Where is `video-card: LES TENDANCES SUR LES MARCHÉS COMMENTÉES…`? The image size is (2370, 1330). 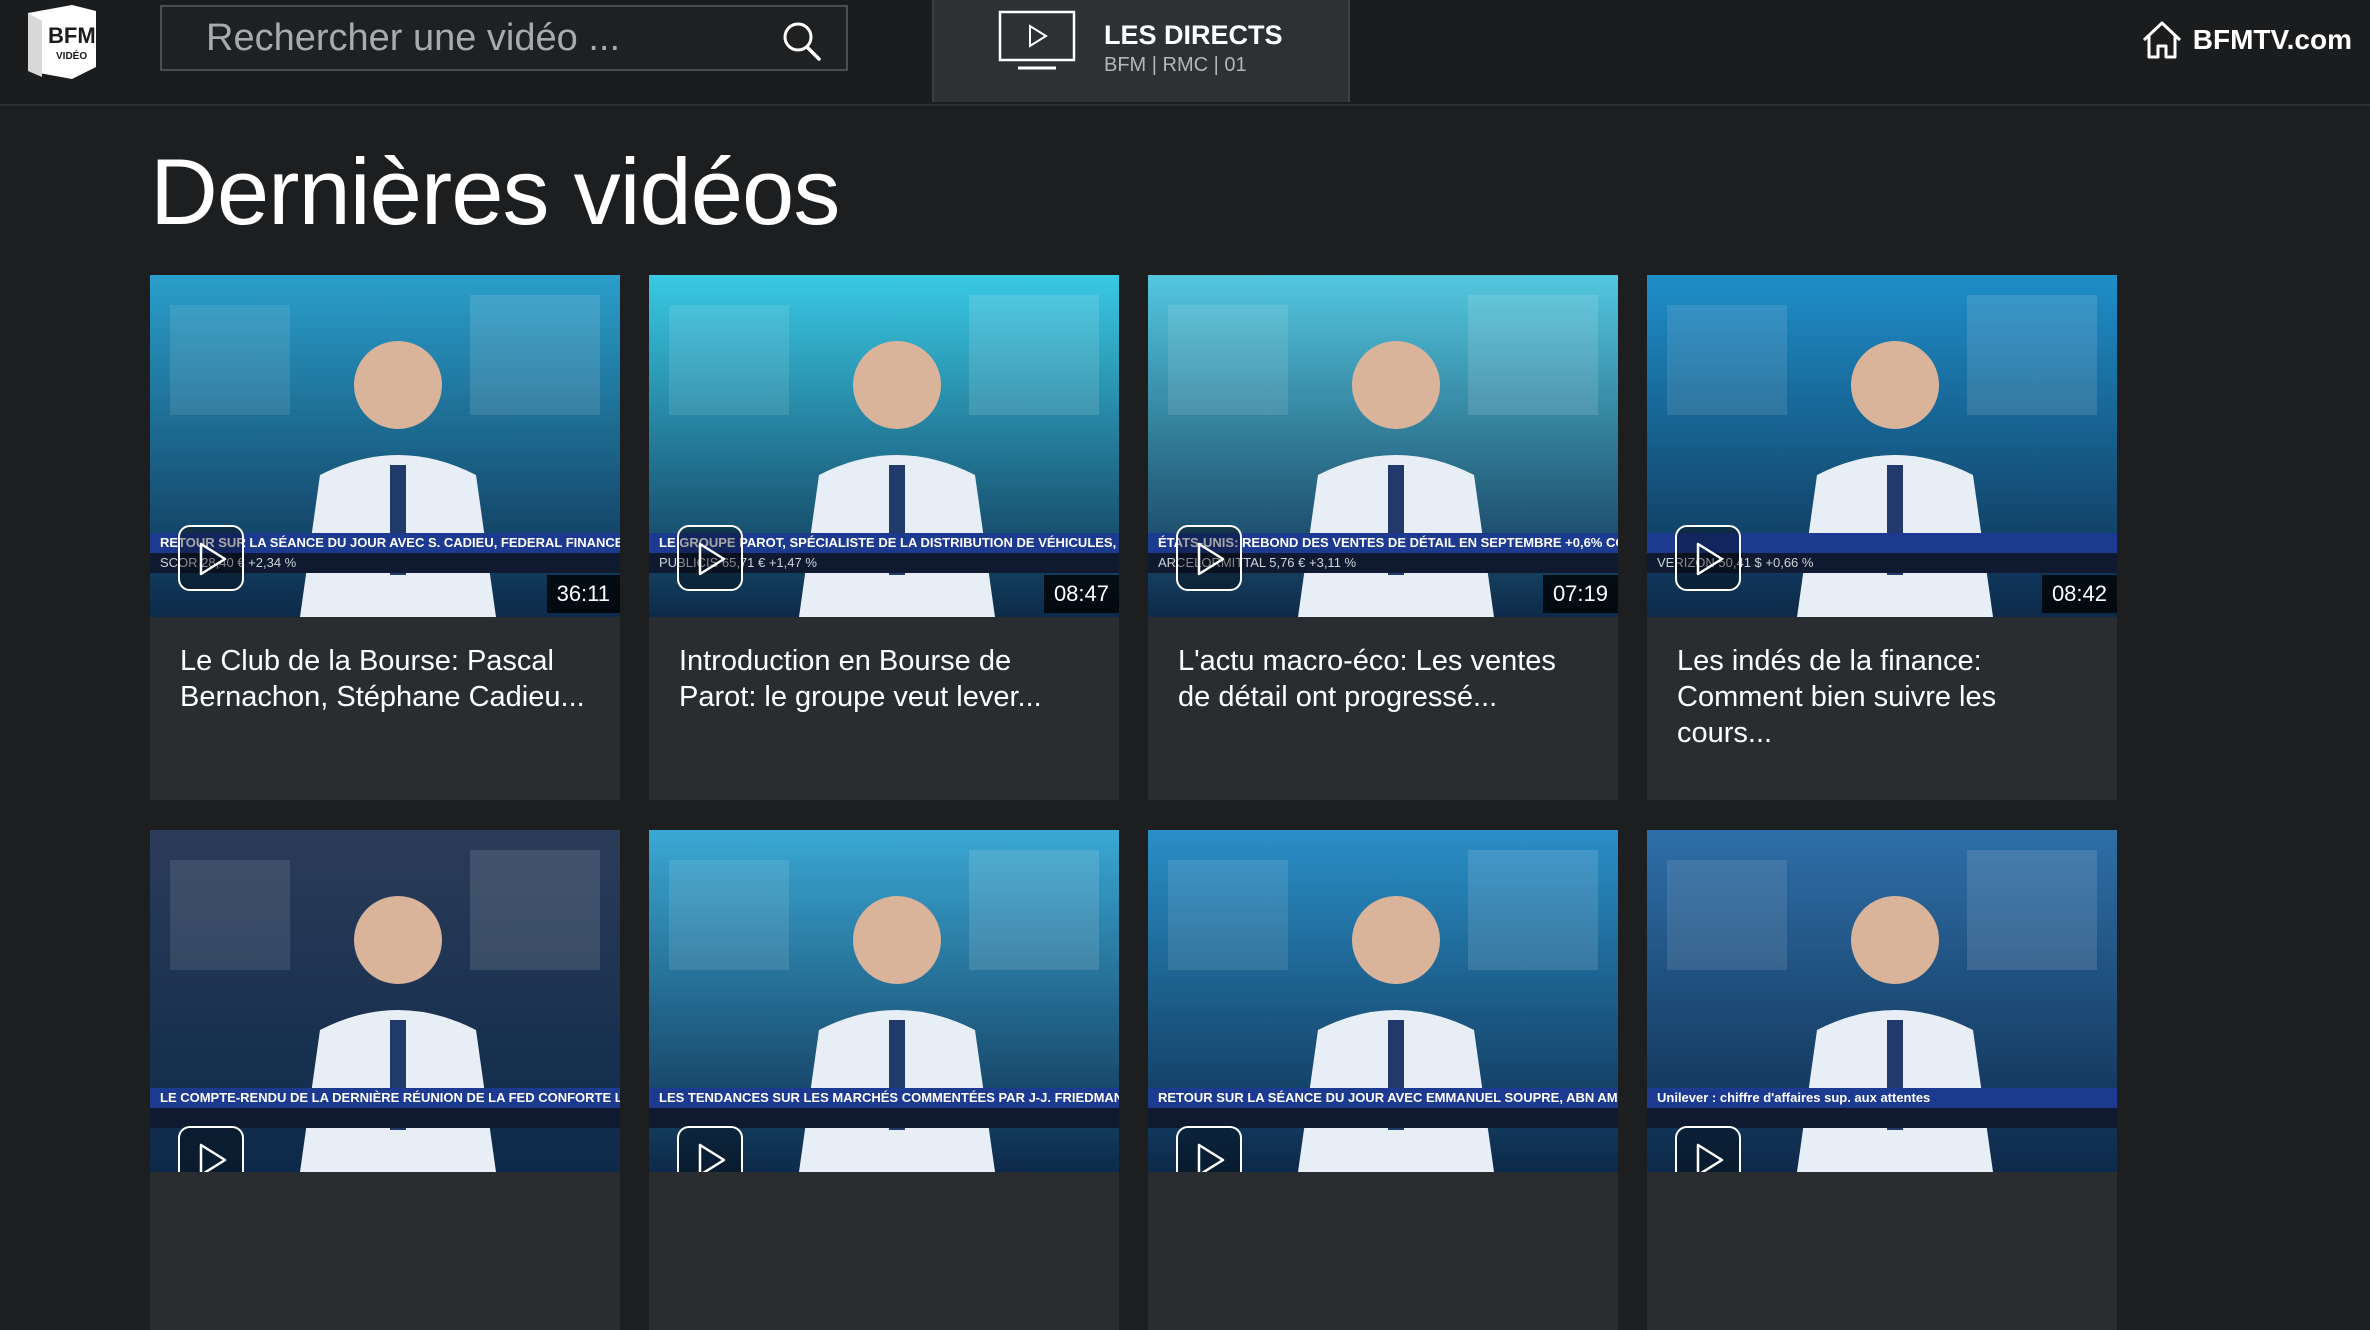
video-card: LES TENDANCES SUR LES MARCHÉS COMMENTÉES… is located at coordinates (884, 1080).